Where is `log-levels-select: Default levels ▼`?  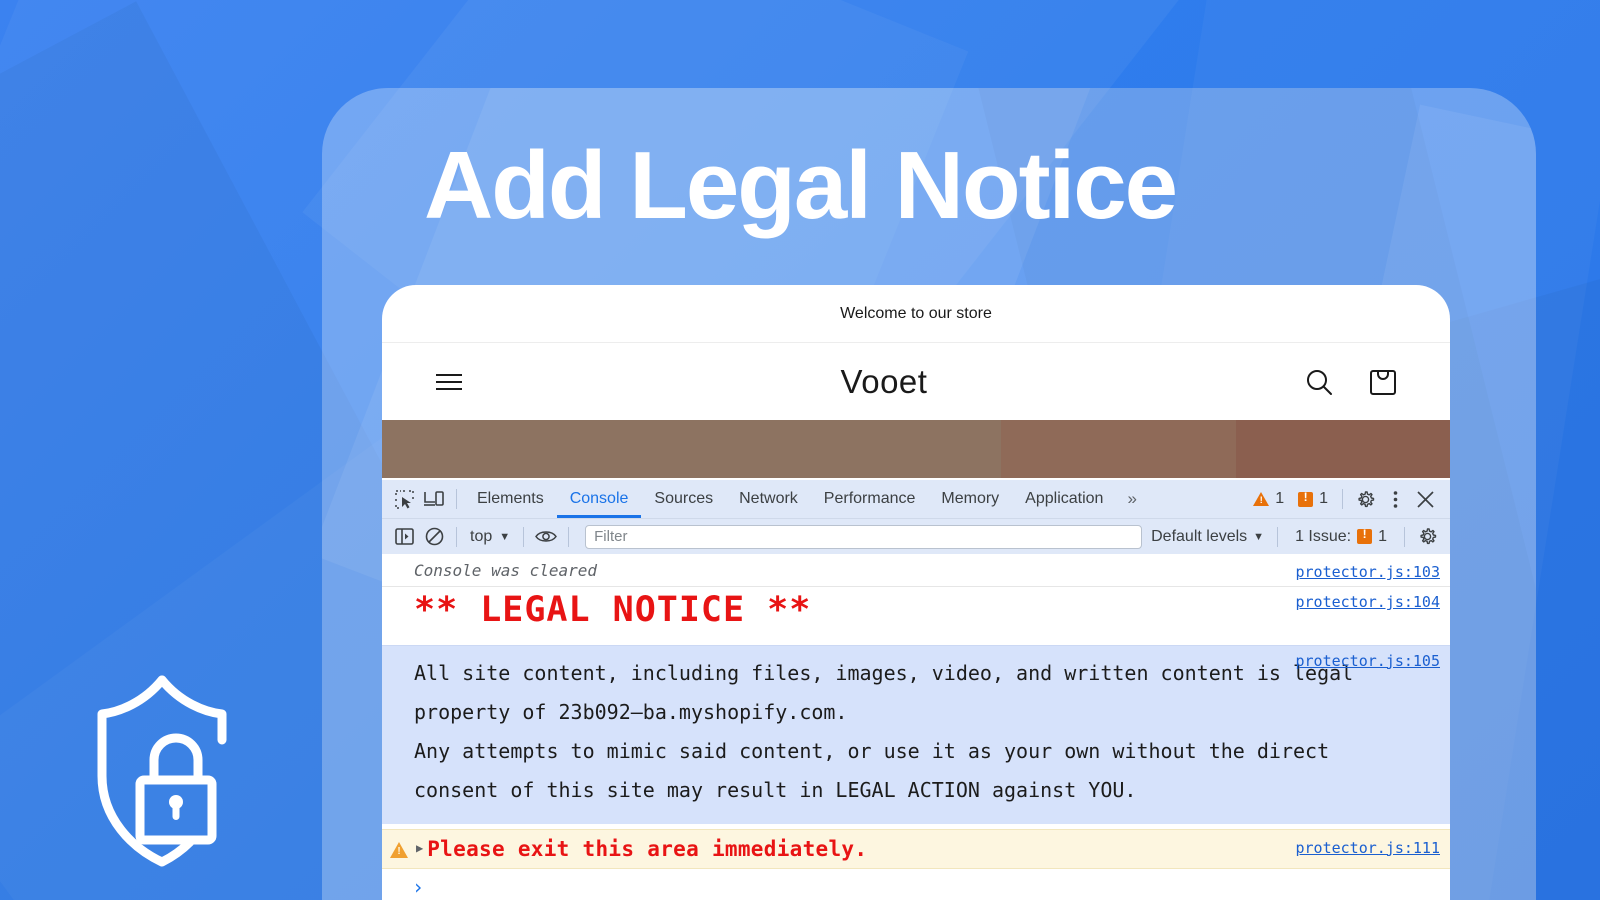
log-levels-select: Default levels ▼ is located at coordinates (1210, 537).